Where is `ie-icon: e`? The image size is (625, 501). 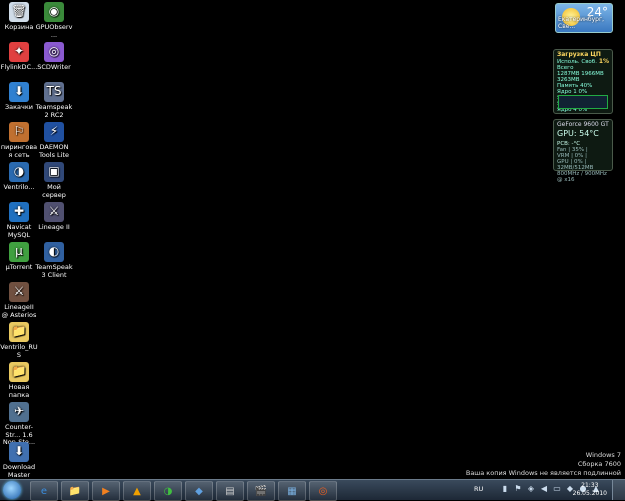 ie-icon: e is located at coordinates (44, 491).